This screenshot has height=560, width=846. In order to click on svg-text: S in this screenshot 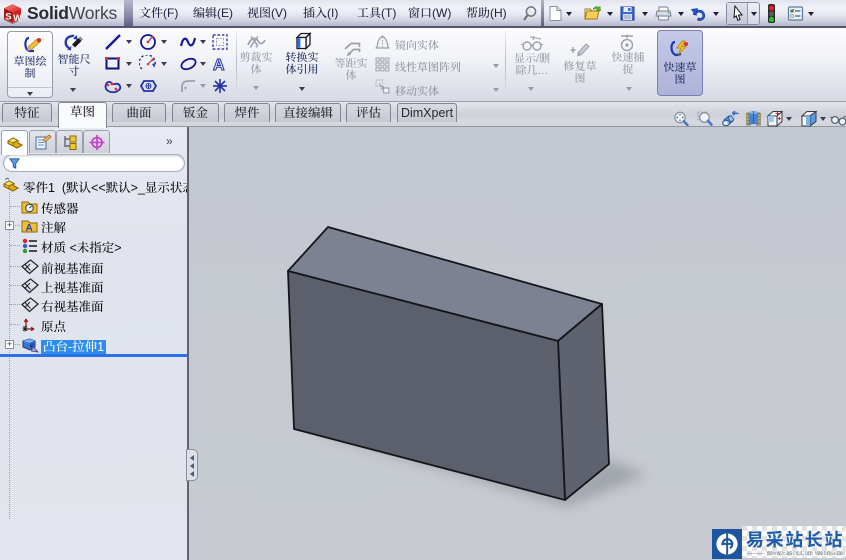, I will do `click(8, 17)`.